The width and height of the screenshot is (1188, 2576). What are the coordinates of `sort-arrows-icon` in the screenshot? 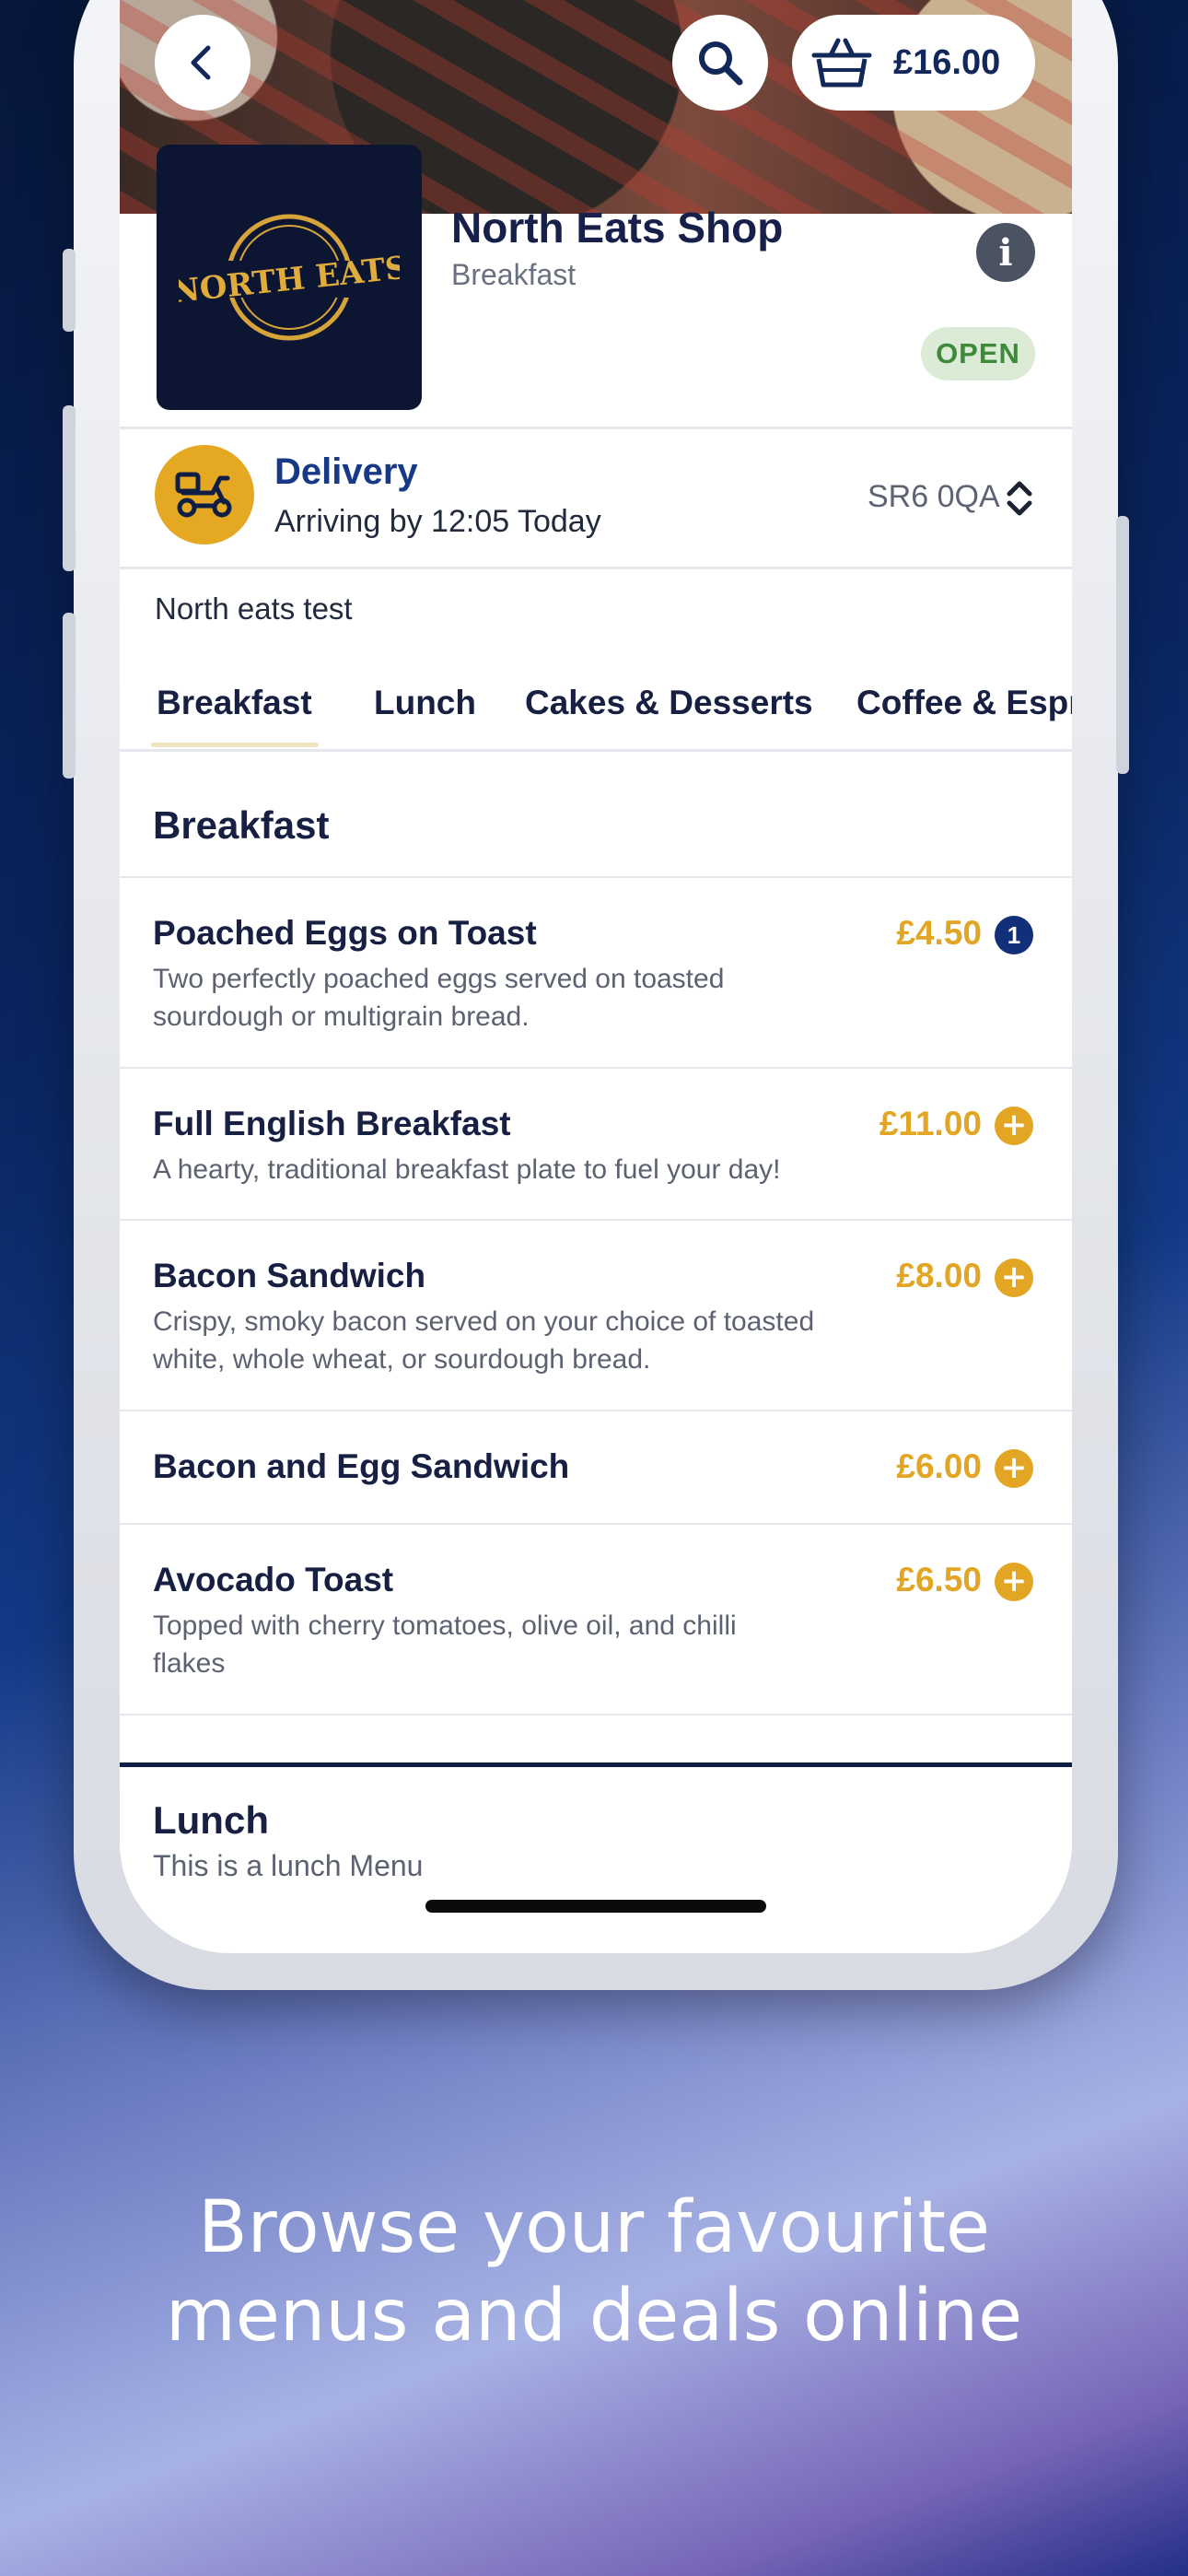 It's located at (1019, 498).